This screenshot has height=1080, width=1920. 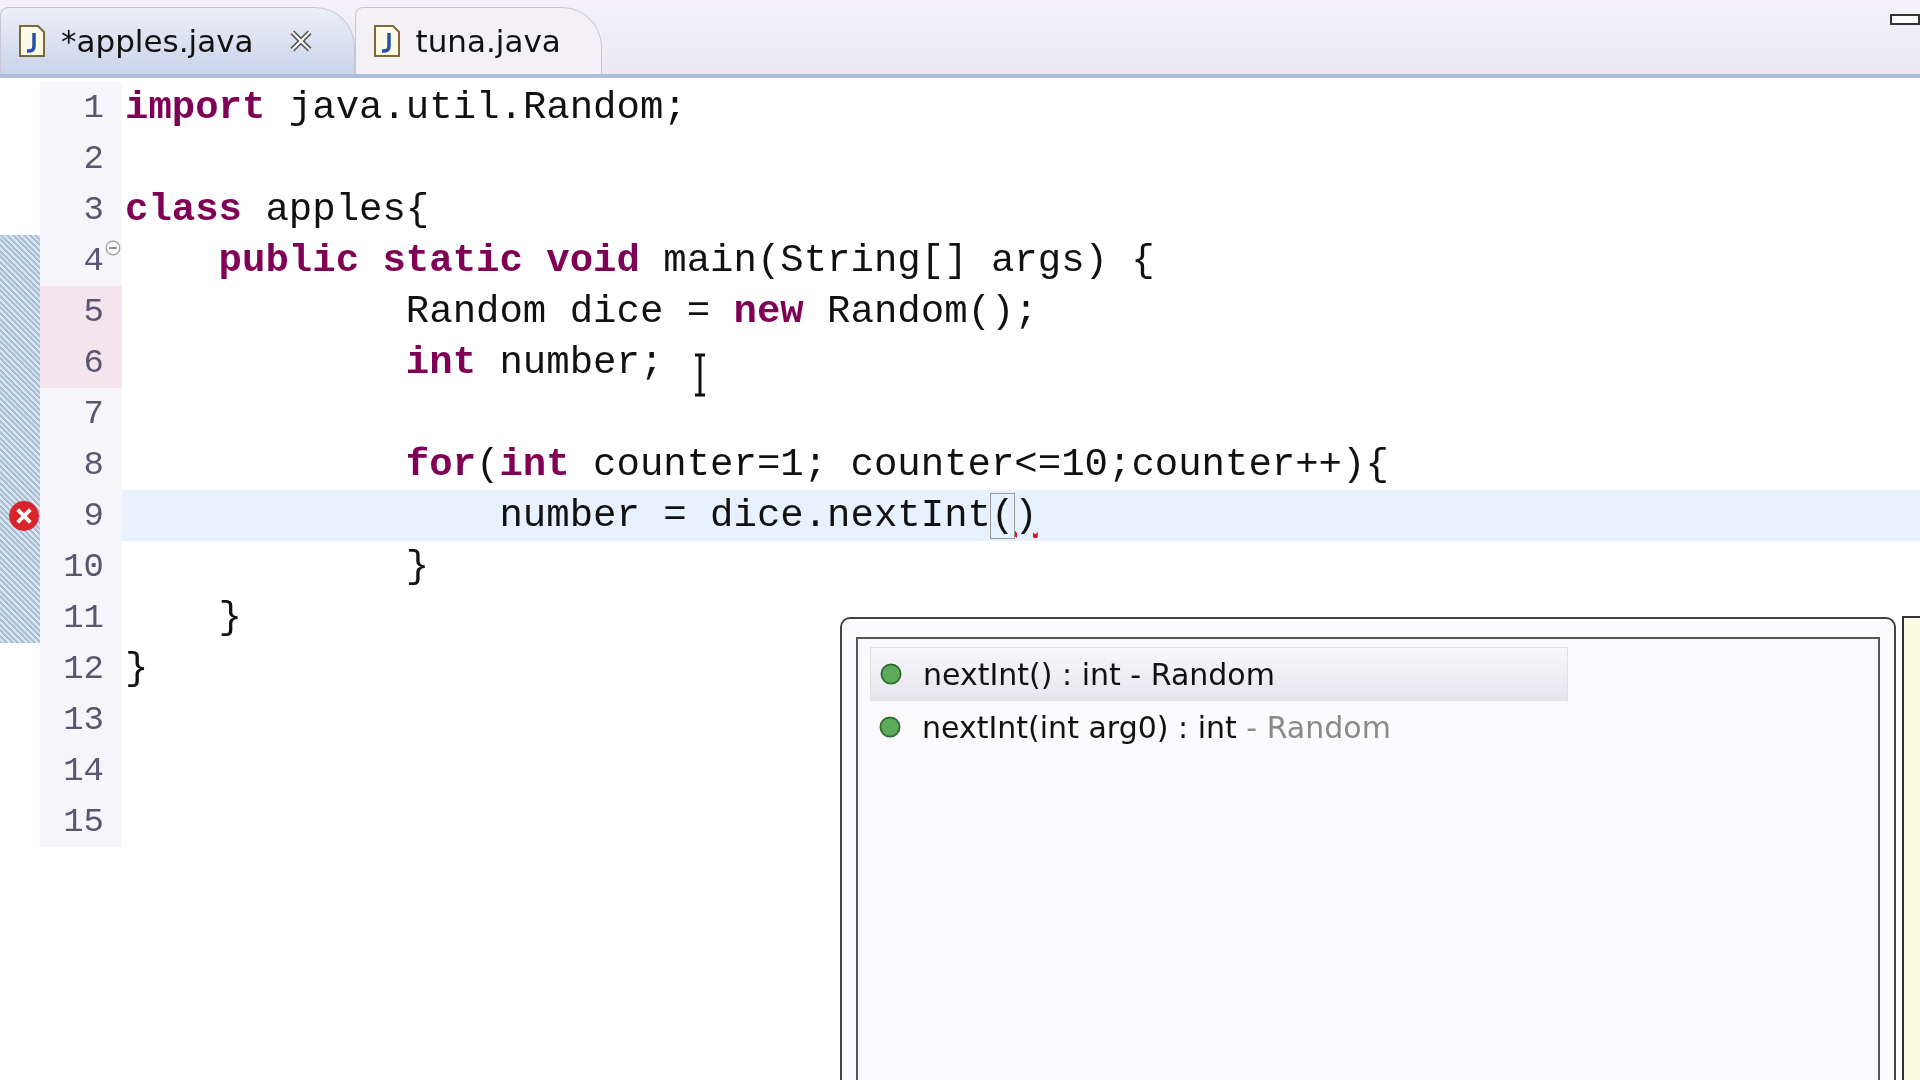 I want to click on code-line: int number;, so click(x=534, y=362).